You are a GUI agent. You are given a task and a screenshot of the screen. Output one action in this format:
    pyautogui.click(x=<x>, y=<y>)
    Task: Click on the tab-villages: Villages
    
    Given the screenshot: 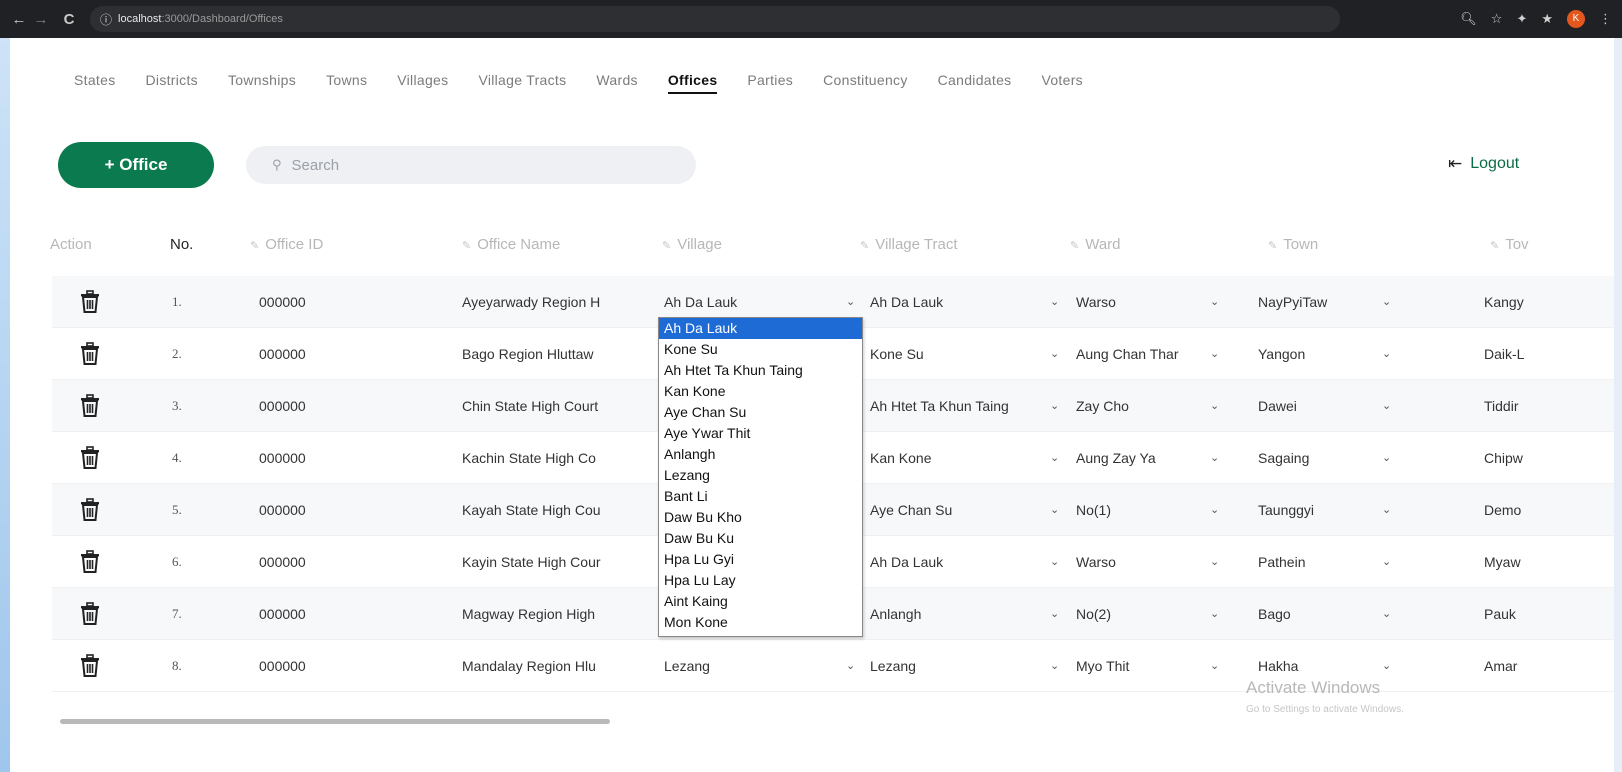 What is the action you would take?
    pyautogui.click(x=422, y=83)
    